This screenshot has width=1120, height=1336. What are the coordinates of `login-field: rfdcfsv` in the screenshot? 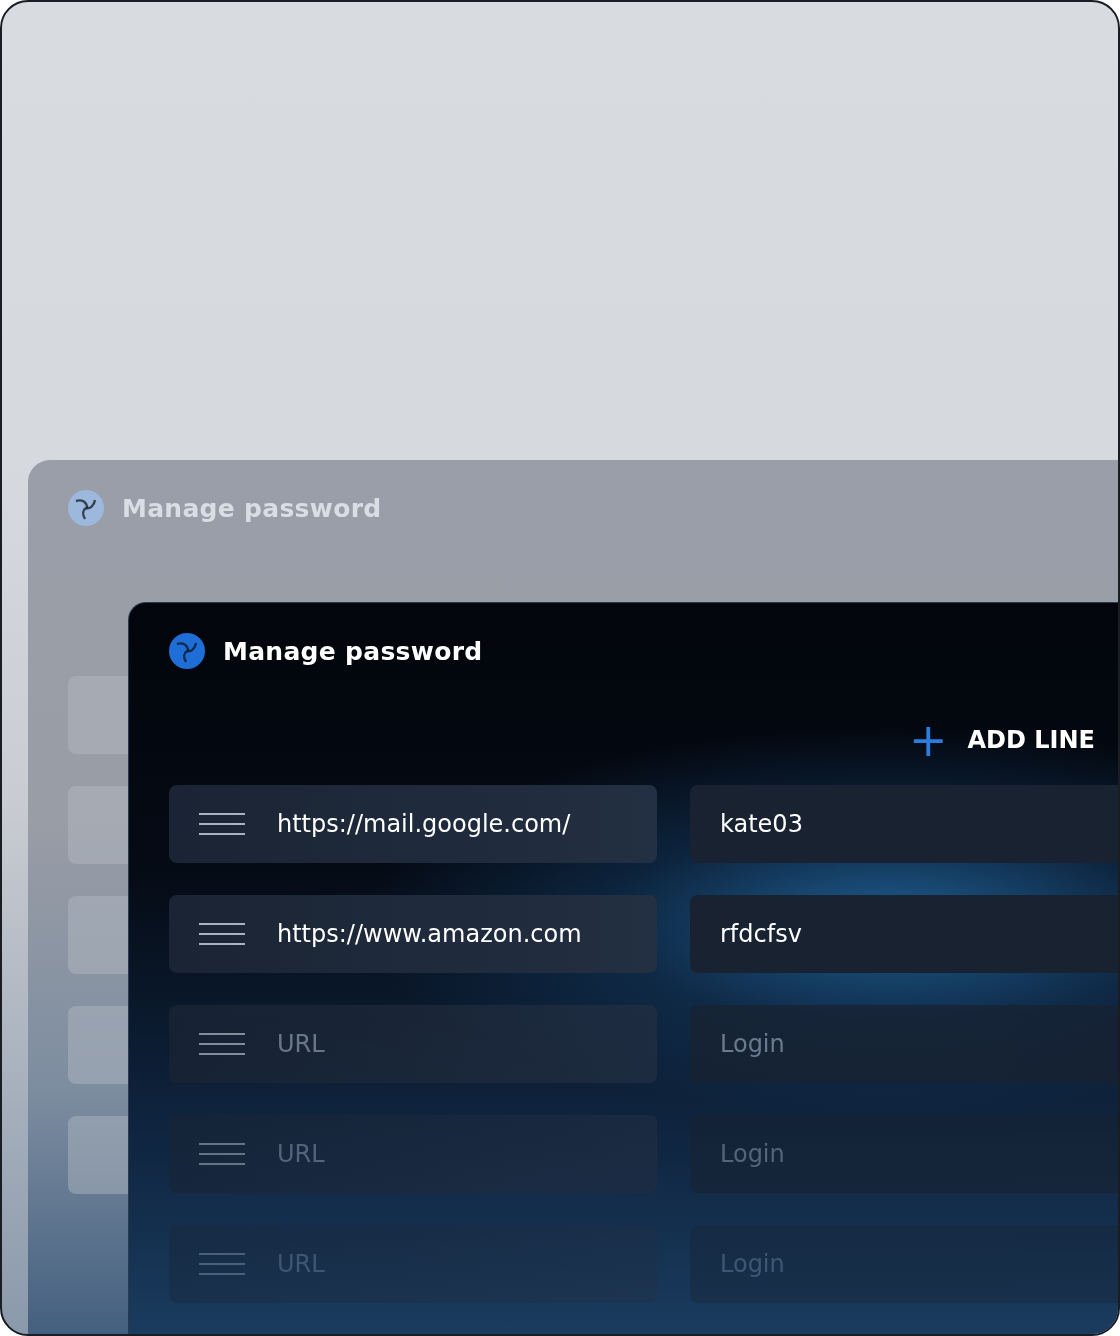 It's located at (904, 934).